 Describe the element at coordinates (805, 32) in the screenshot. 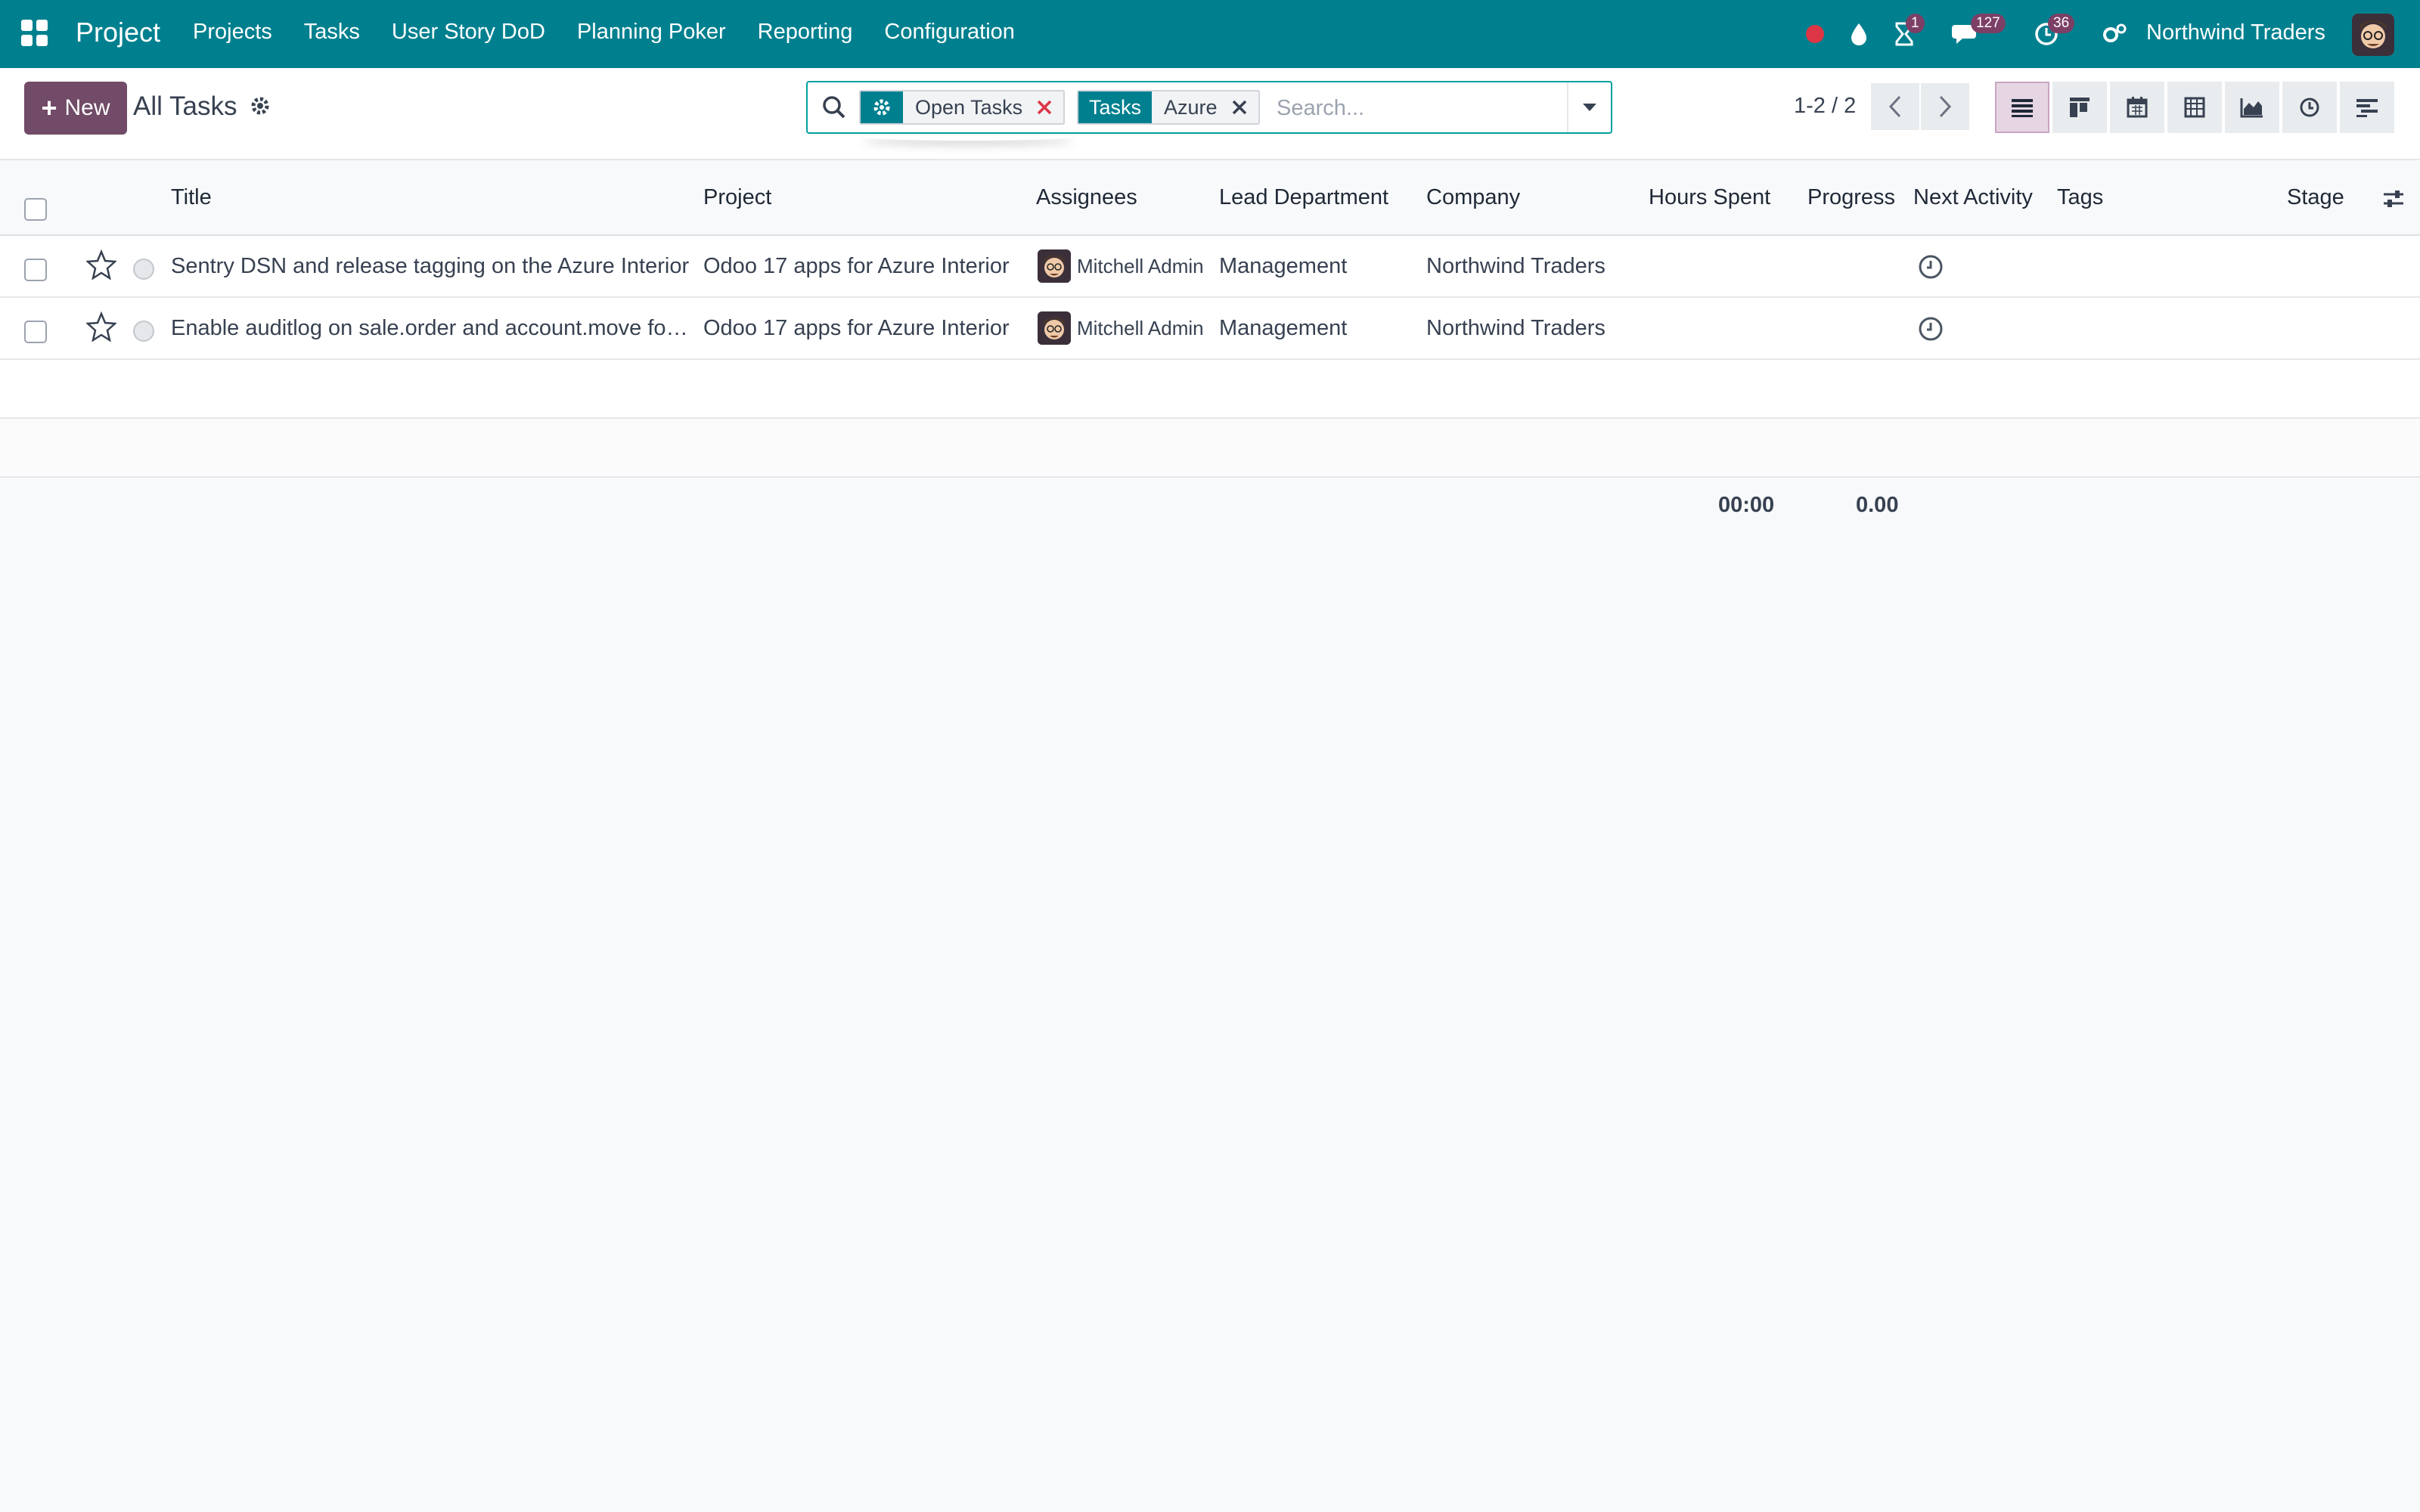

I see `menu-reporting: Reporting` at that location.